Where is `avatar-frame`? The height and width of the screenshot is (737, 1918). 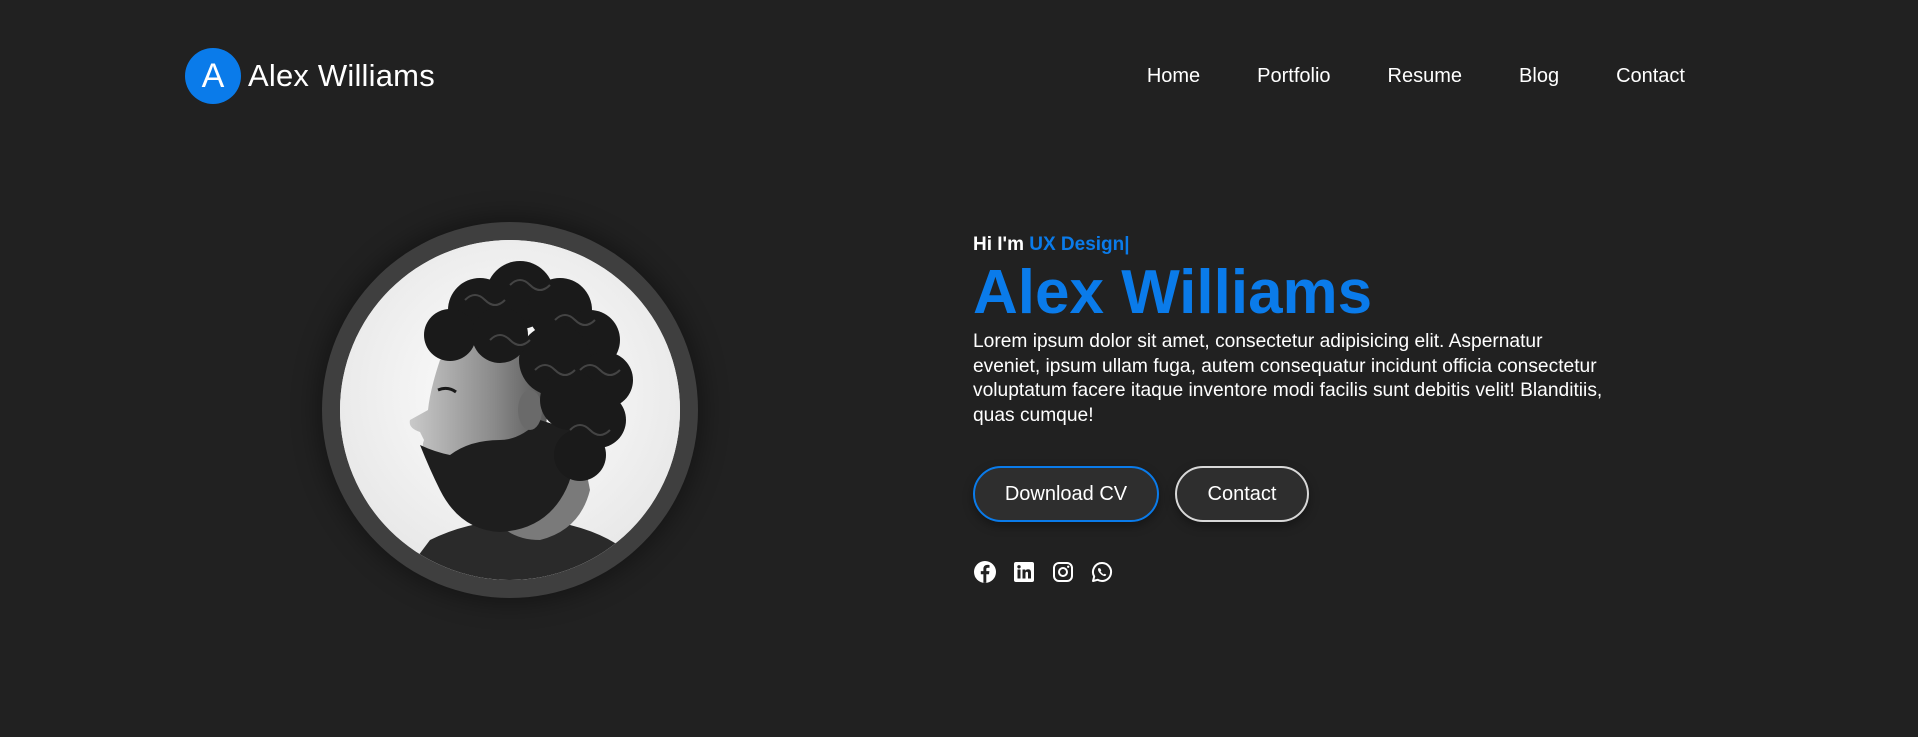
avatar-frame is located at coordinates (510, 410).